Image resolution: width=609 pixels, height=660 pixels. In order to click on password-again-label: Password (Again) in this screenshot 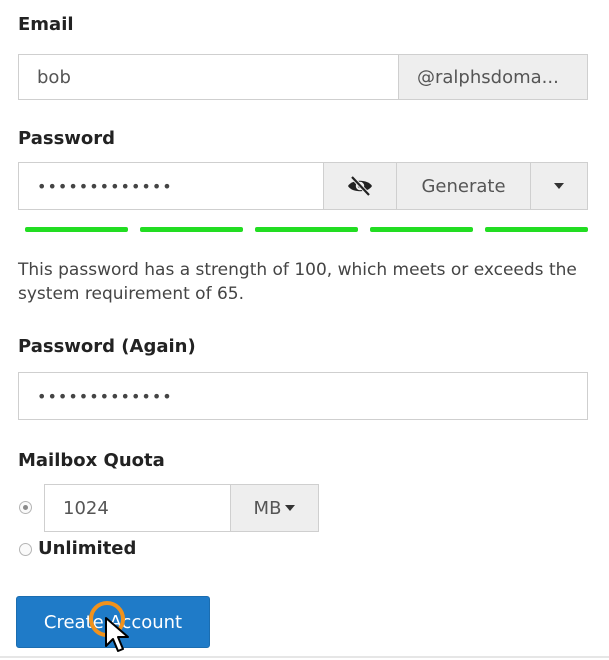, I will do `click(107, 346)`.